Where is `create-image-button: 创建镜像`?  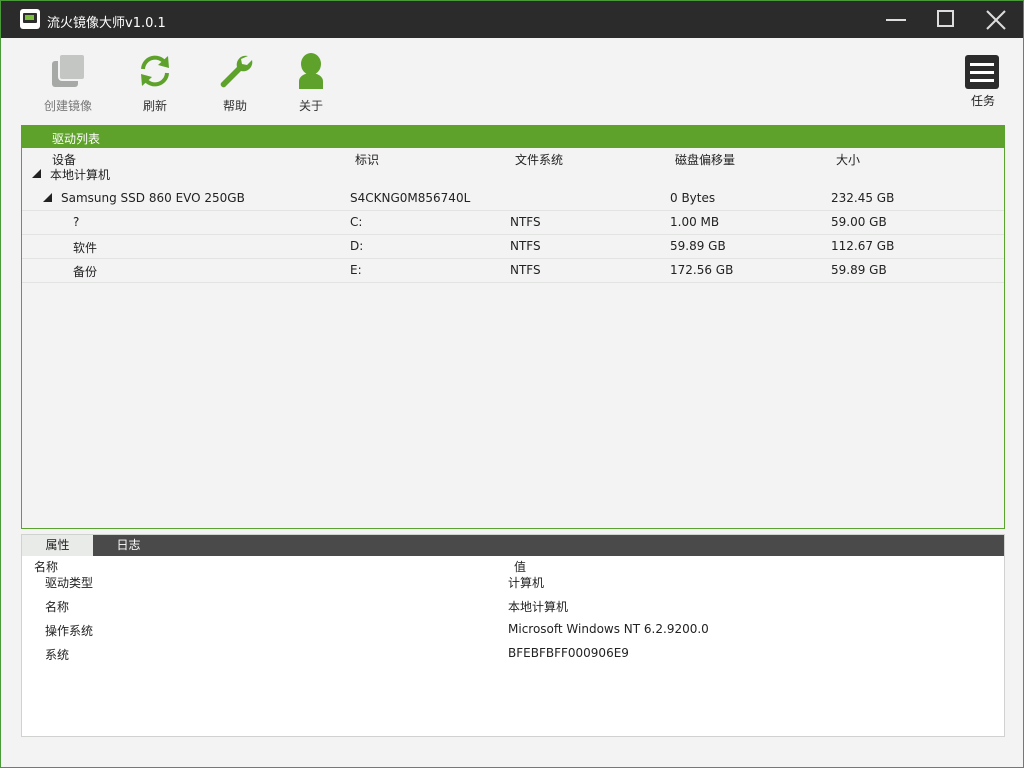 create-image-button: 创建镜像 is located at coordinates (68, 84).